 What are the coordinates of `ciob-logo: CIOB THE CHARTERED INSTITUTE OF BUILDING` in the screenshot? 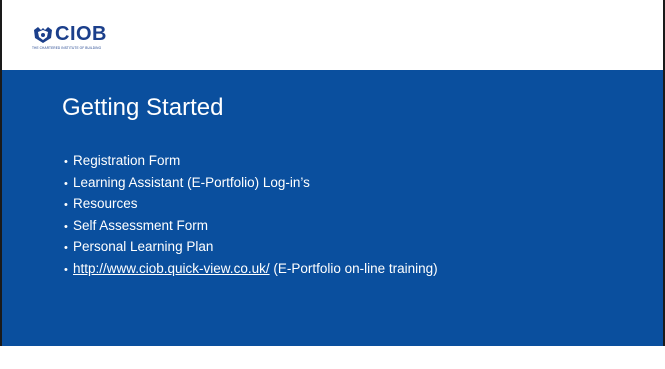 It's located at (87, 38).